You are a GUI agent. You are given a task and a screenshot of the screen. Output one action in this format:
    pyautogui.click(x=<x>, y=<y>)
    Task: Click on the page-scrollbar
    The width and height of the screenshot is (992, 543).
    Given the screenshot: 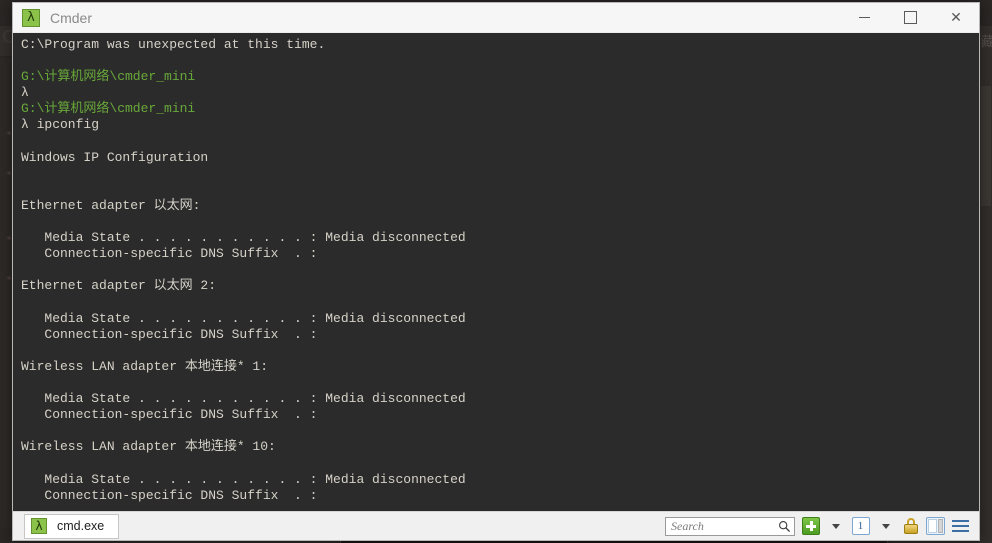 What is the action you would take?
    pyautogui.click(x=986, y=299)
    